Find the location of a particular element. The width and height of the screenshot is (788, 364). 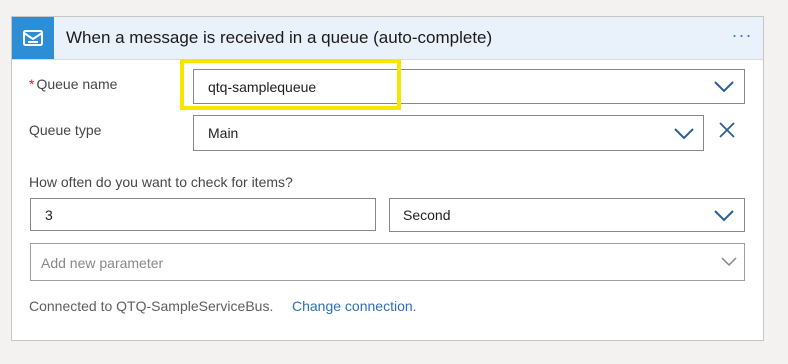

connection-status-text: Connected to QTQ-SampleServiceBus. is located at coordinates (151, 306).